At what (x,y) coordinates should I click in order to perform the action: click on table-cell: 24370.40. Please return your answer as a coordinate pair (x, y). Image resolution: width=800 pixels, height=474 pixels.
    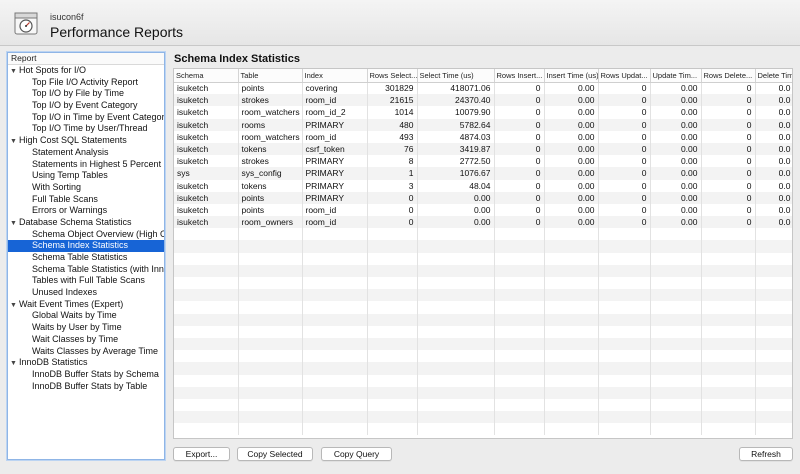
    Looking at the image, I should click on (456, 100).